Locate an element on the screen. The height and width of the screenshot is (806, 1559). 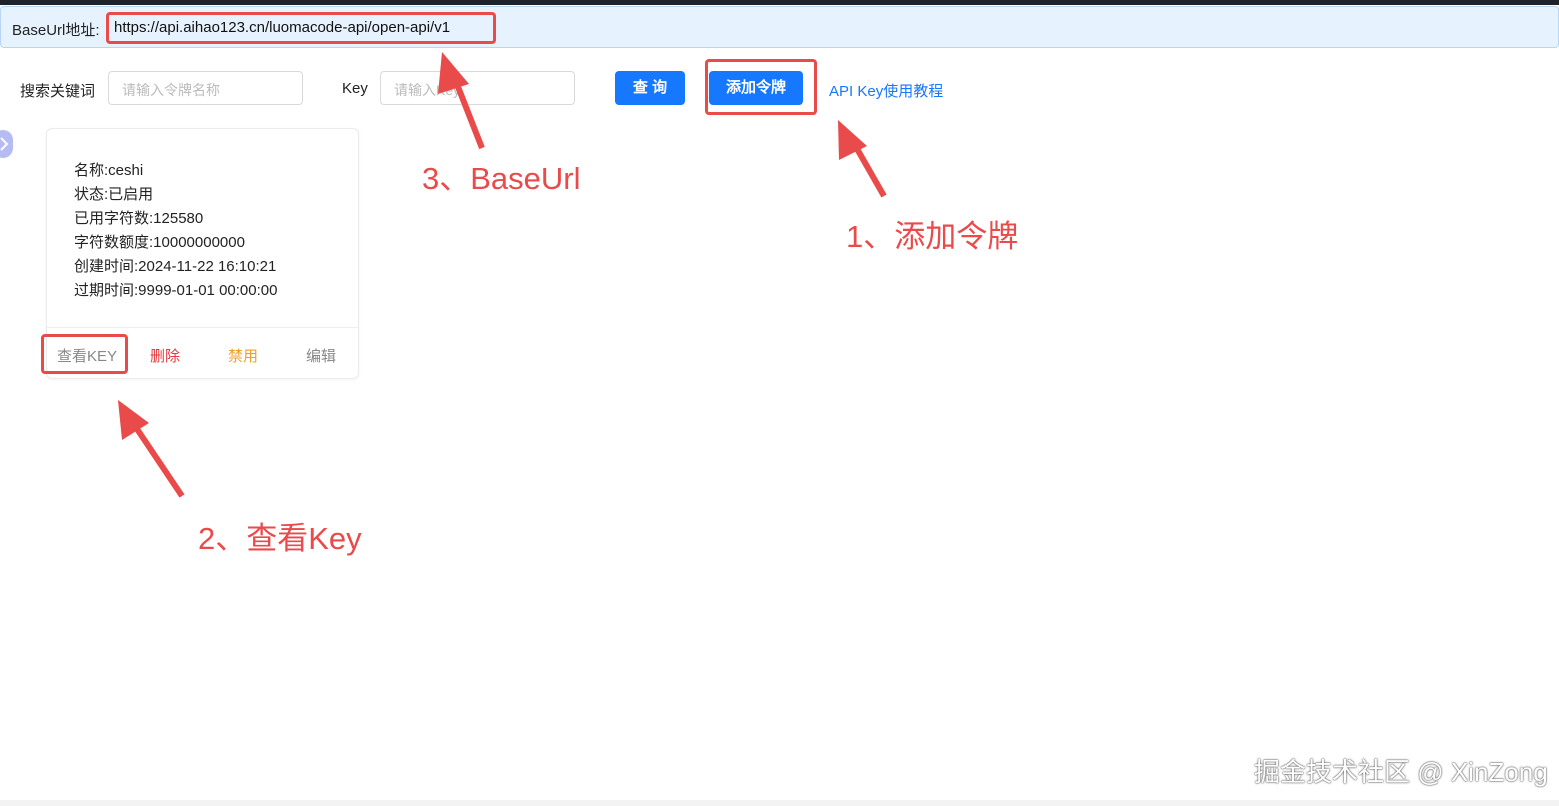
annotation-step2: 2、查看Key is located at coordinates (280, 538).